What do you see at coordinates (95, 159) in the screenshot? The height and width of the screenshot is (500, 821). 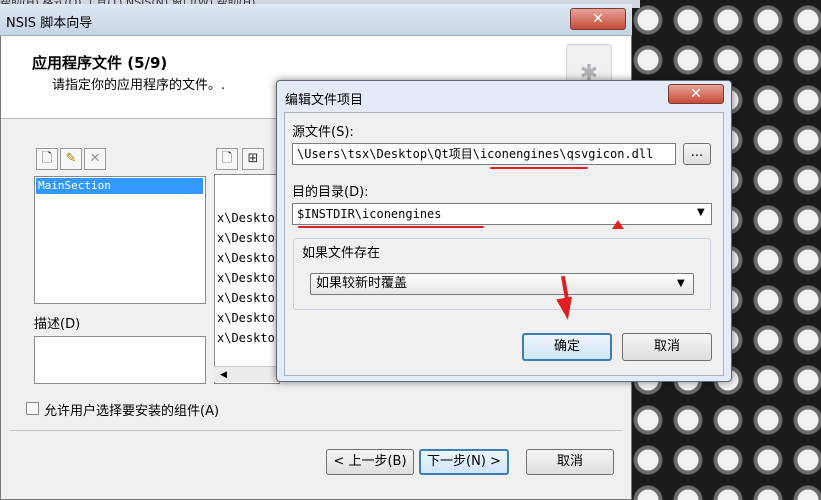 I see `delete-section-icon: ✕` at bounding box center [95, 159].